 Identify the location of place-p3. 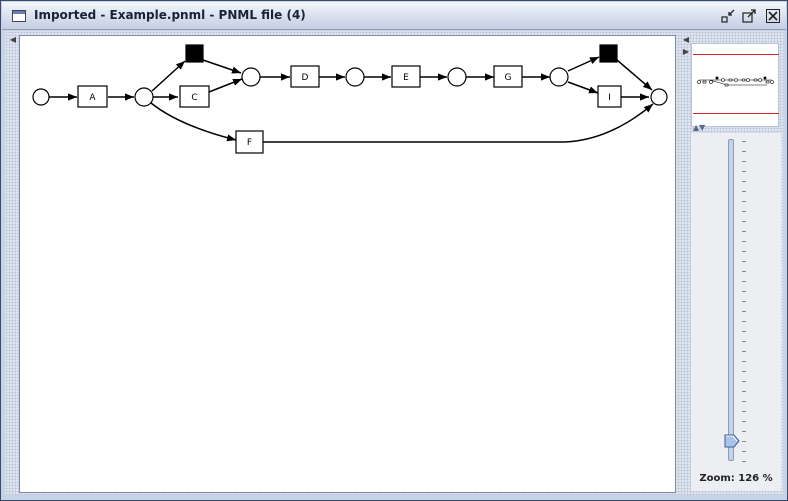
(355, 77).